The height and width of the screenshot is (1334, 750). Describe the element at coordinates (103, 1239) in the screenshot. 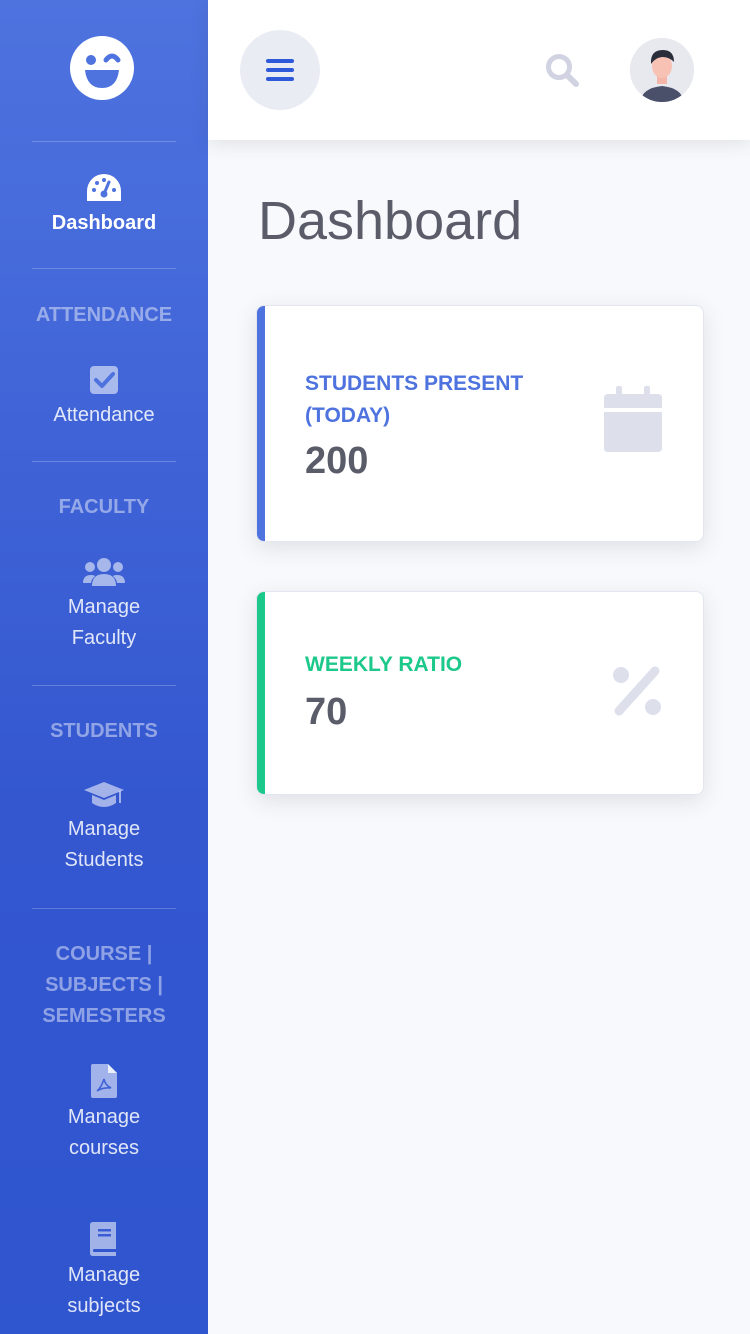

I see `book-icon` at that location.